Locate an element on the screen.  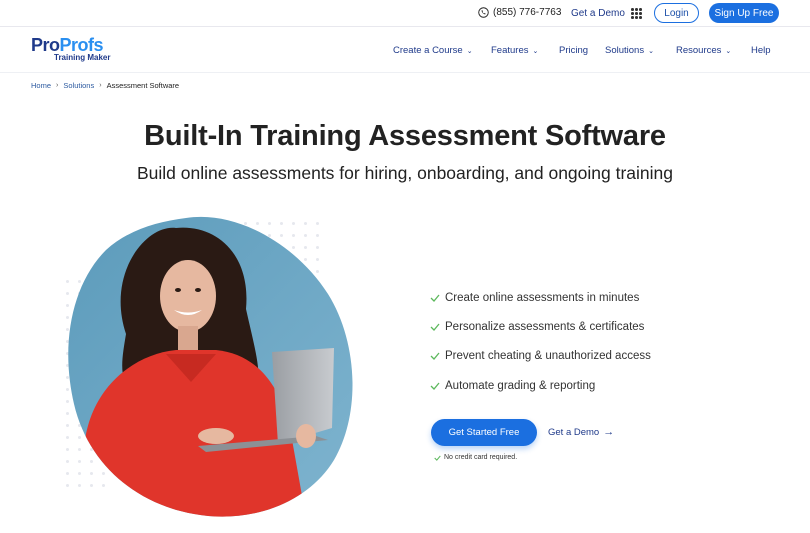
note-text: No credit card required. is located at coordinates (481, 457).